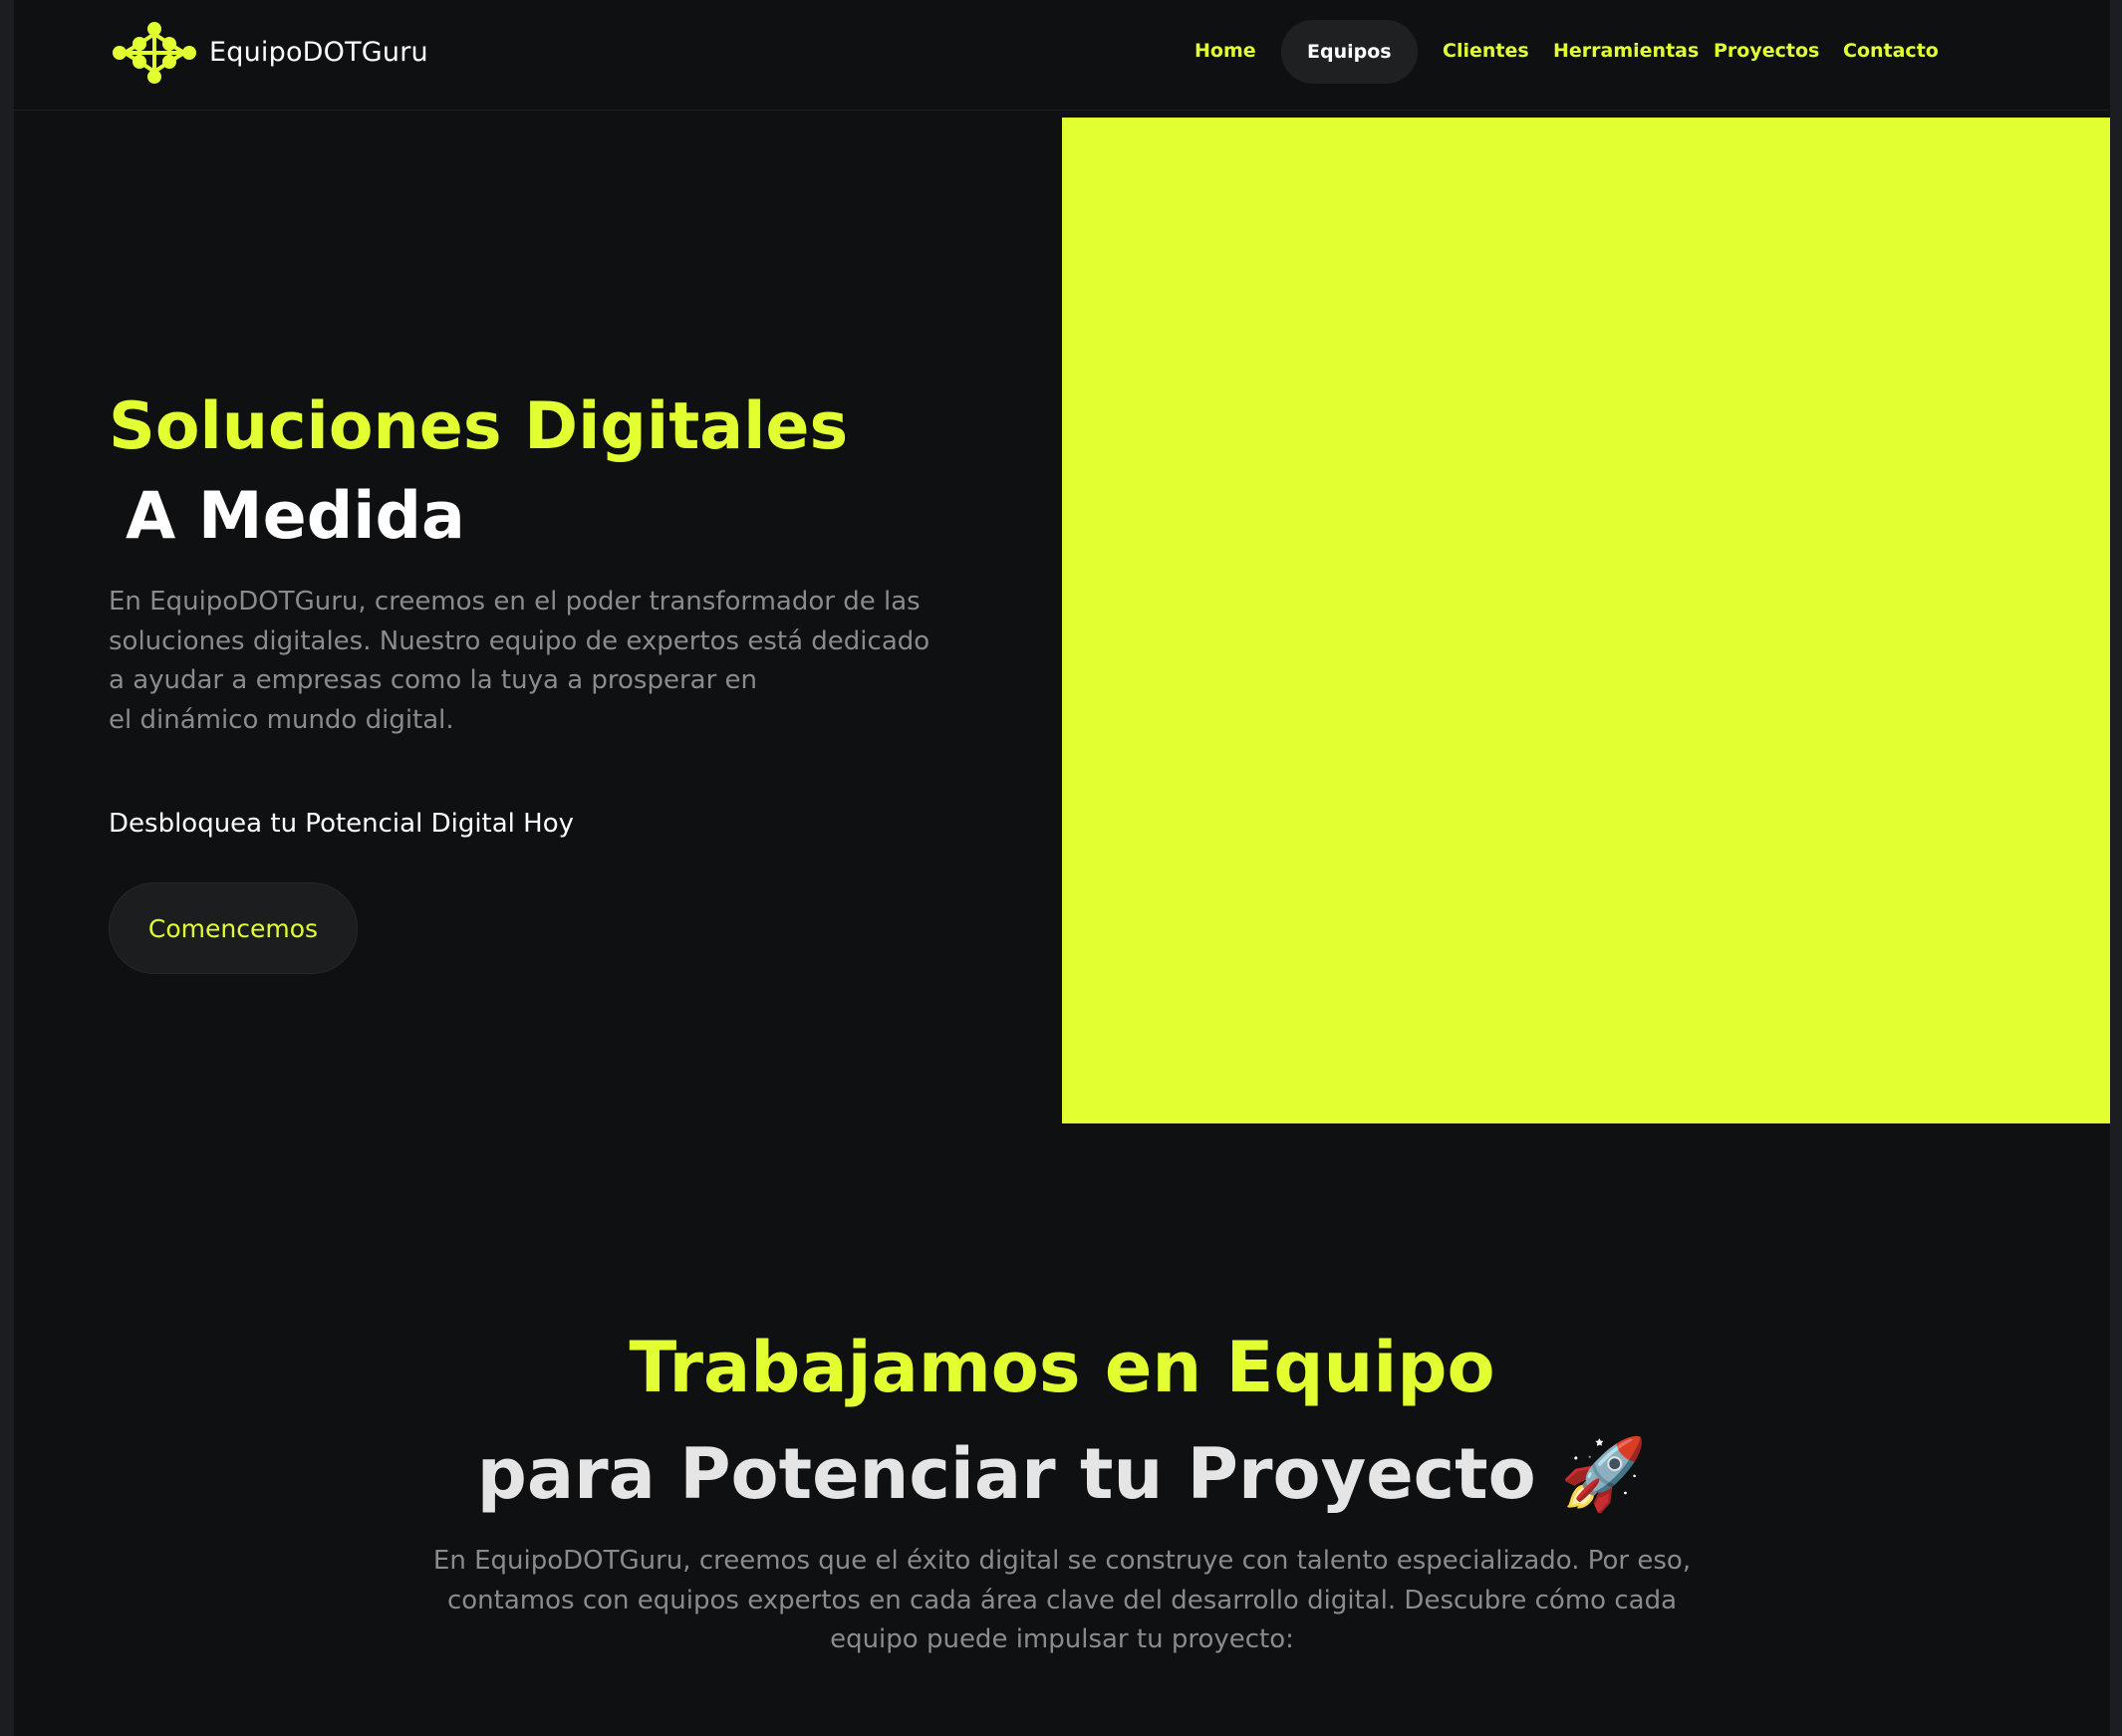  Describe the element at coordinates (1891, 51) in the screenshot. I see `nav-contacto: Contacto` at that location.